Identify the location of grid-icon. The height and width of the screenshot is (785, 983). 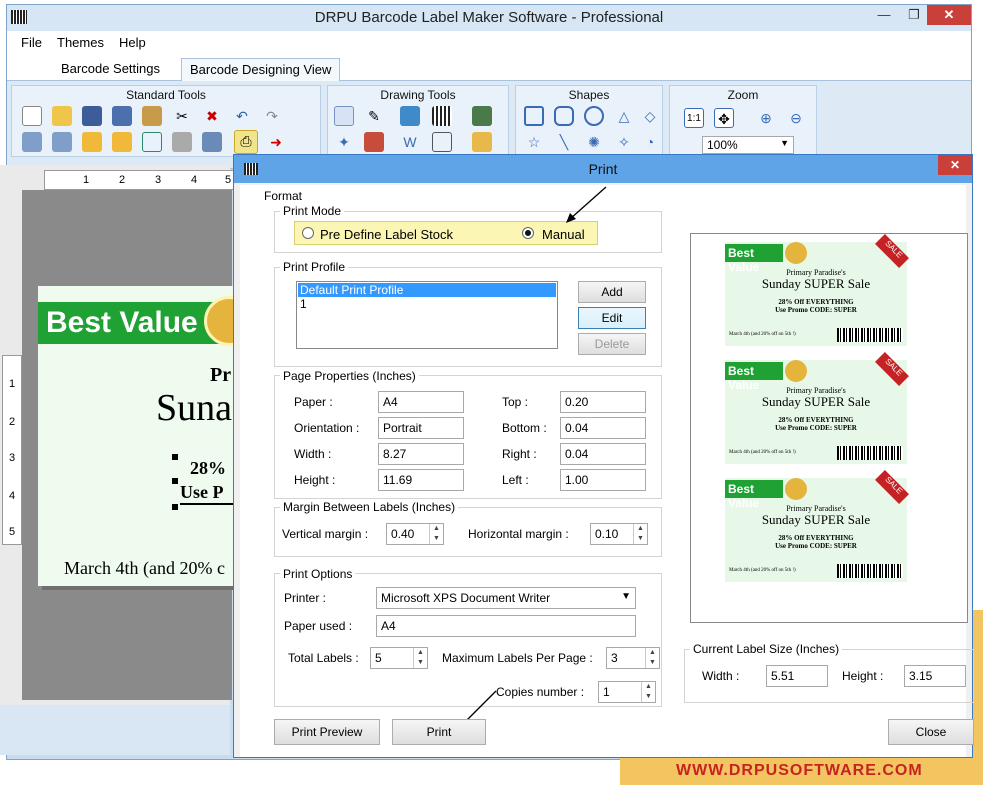
(152, 142).